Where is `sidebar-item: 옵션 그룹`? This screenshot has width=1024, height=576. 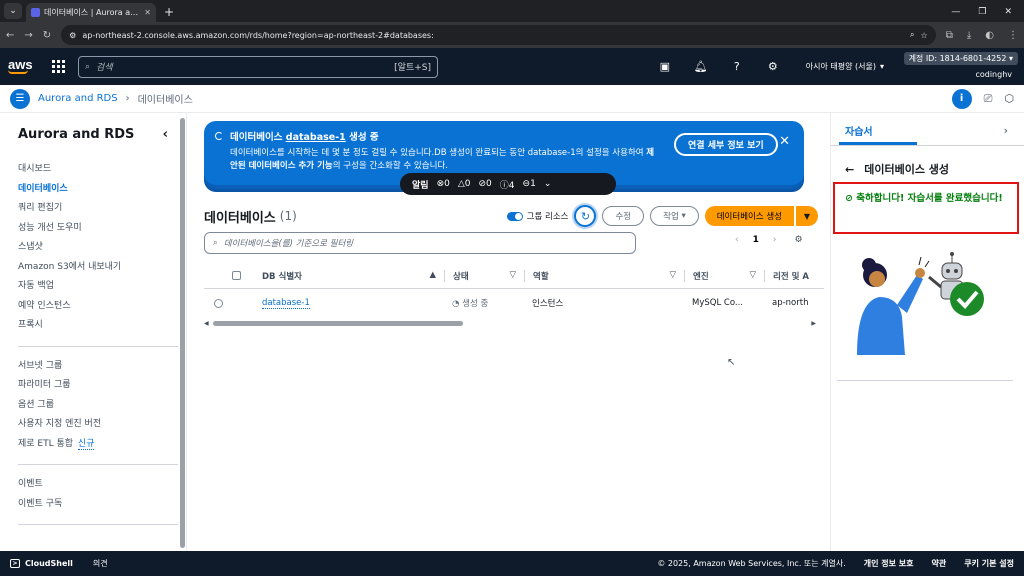
sidebar-item: 옵션 그룹 is located at coordinates (93, 406).